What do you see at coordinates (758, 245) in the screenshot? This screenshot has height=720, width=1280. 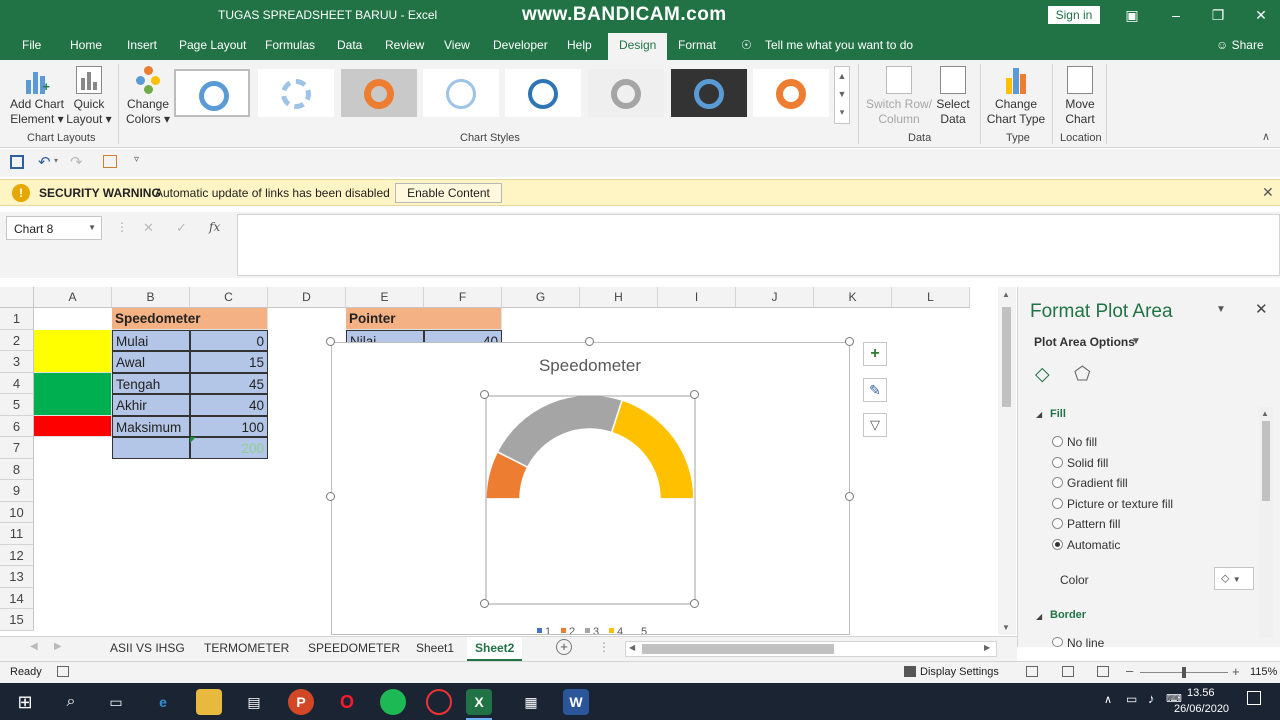 I see `formula-input` at bounding box center [758, 245].